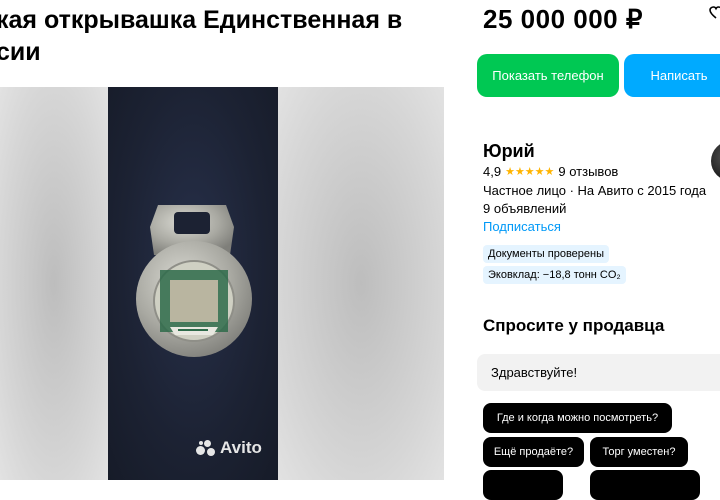 This screenshot has height=500, width=720. Describe the element at coordinates (598, 372) in the screenshot. I see `message-input: Здравствуйте!` at that location.